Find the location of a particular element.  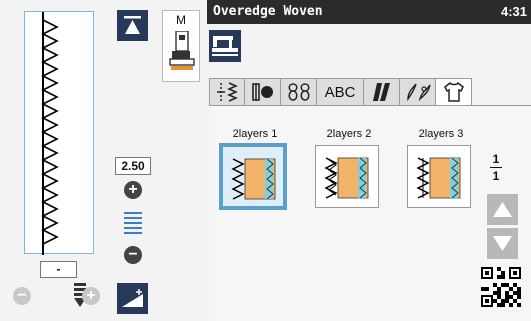

width-decrease-button: − is located at coordinates (22, 296).